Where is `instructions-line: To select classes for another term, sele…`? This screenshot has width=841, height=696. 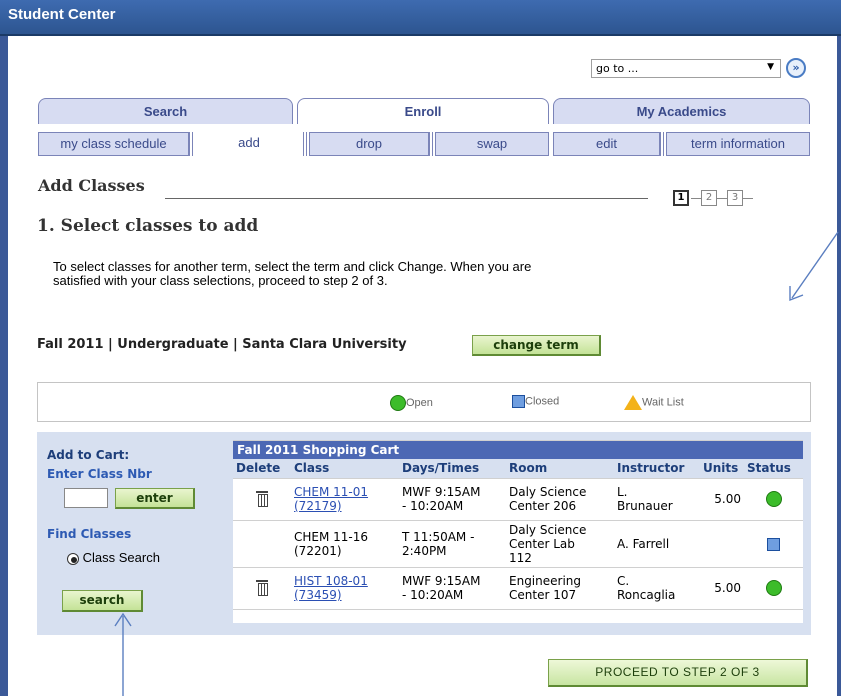 instructions-line: To select classes for another term, sele… is located at coordinates (292, 266).